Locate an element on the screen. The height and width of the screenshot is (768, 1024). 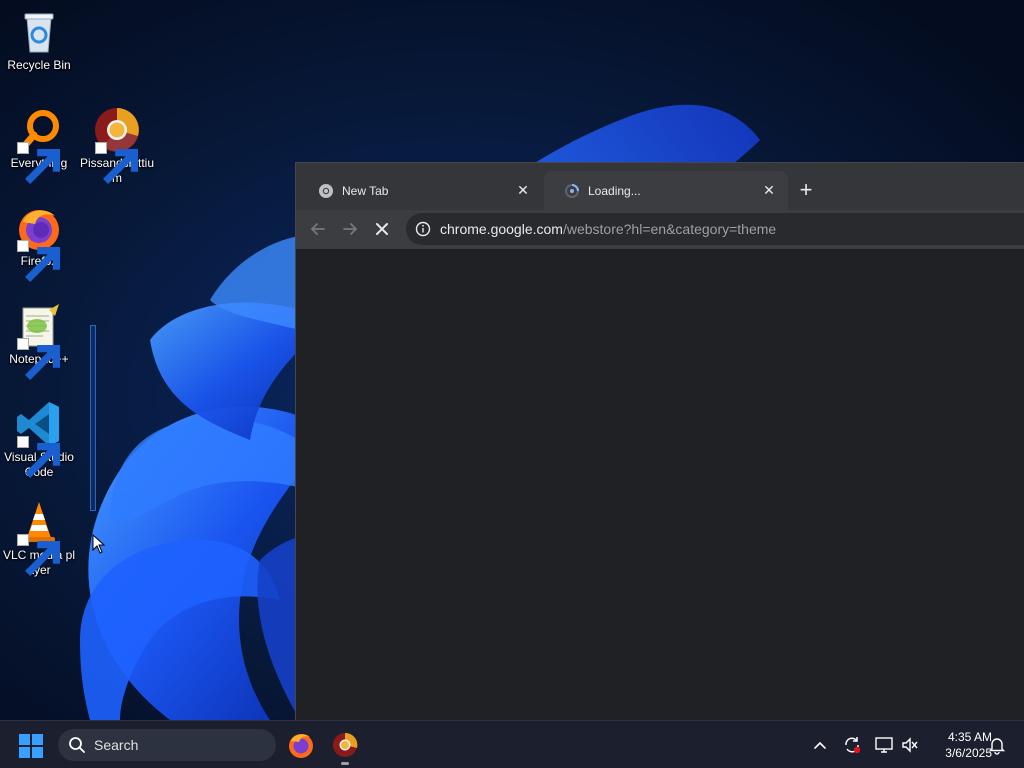
mouse-cursor-icon is located at coordinates (99, 544).